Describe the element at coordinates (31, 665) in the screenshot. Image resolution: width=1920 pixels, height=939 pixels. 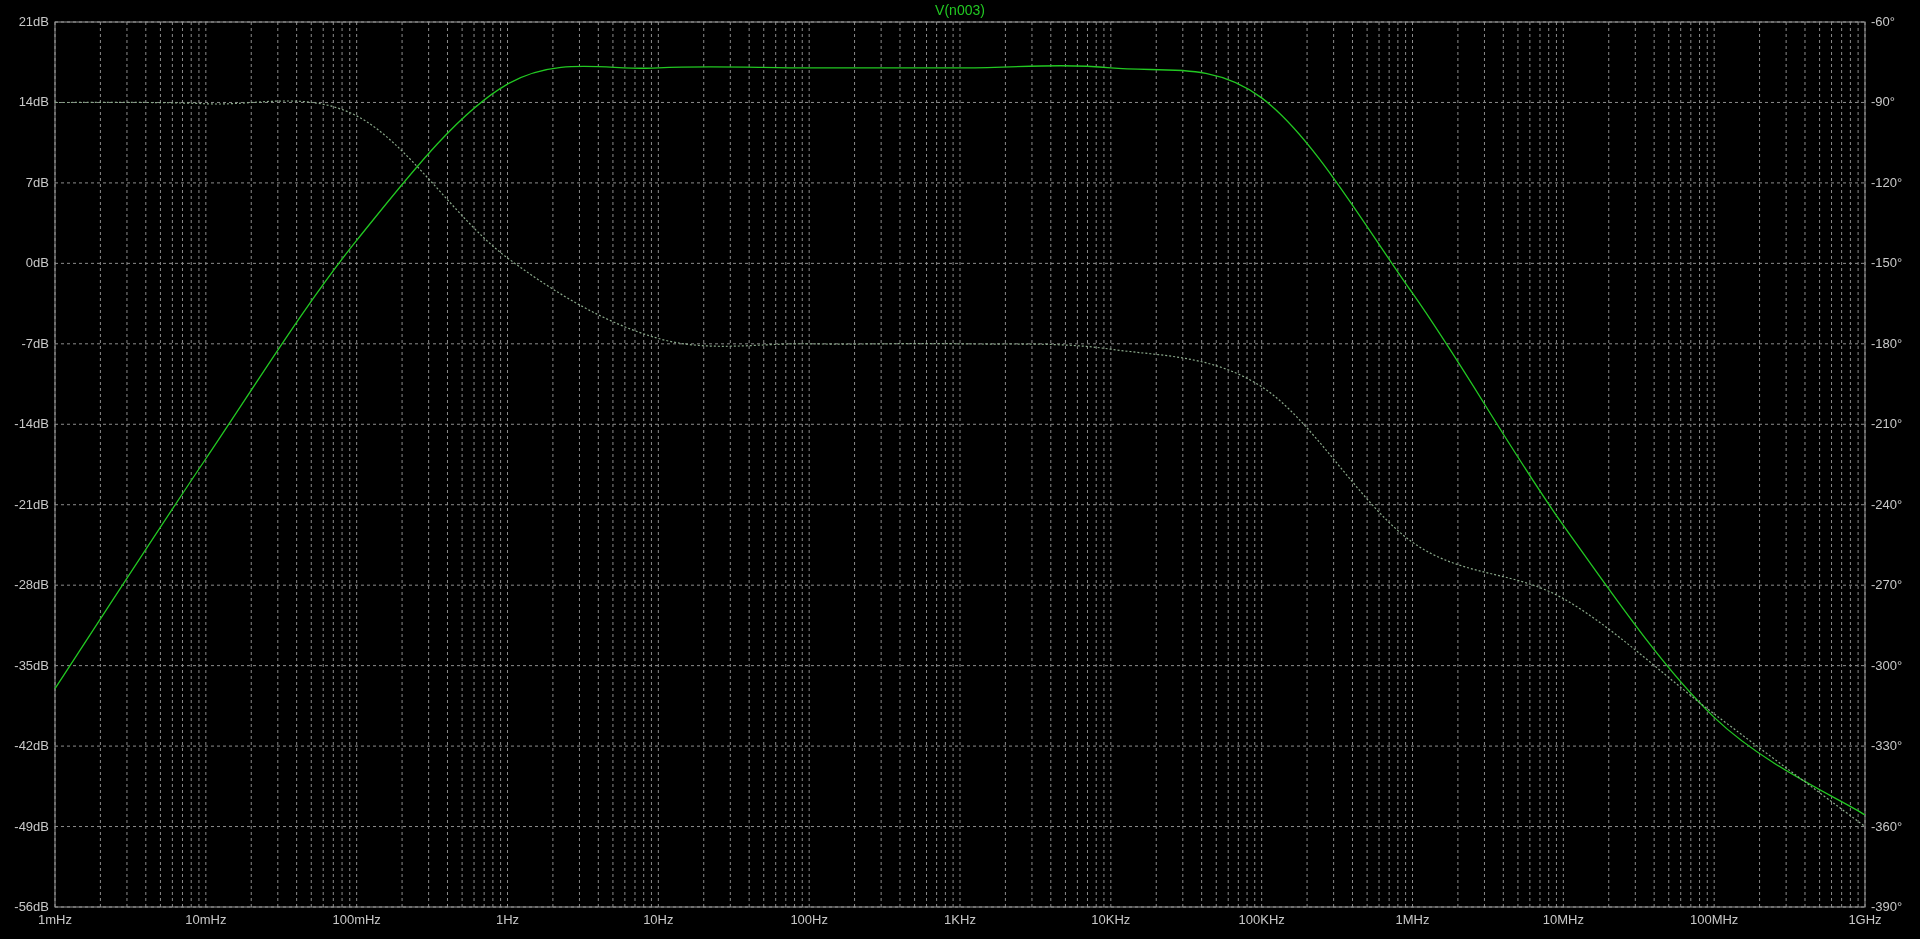
I see `y-axis-label: -35dB` at that location.